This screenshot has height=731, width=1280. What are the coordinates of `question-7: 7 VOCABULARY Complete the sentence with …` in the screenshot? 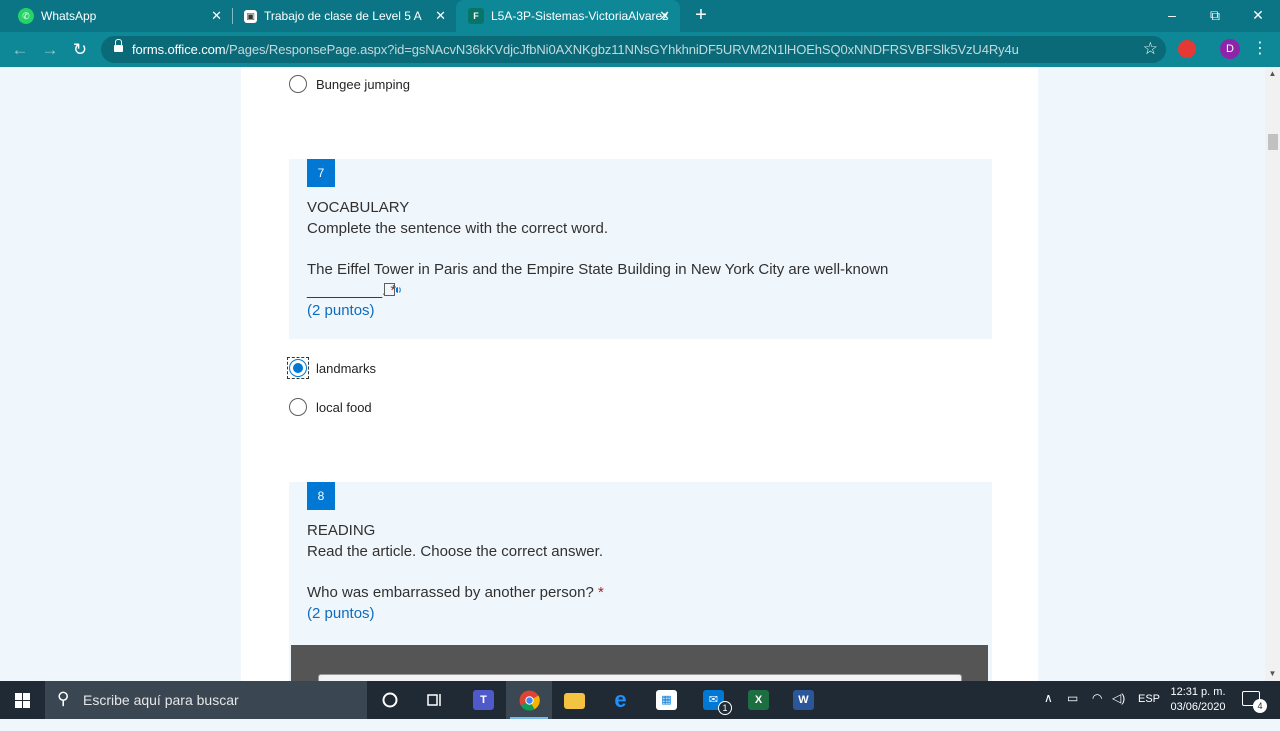 It's located at (640, 249).